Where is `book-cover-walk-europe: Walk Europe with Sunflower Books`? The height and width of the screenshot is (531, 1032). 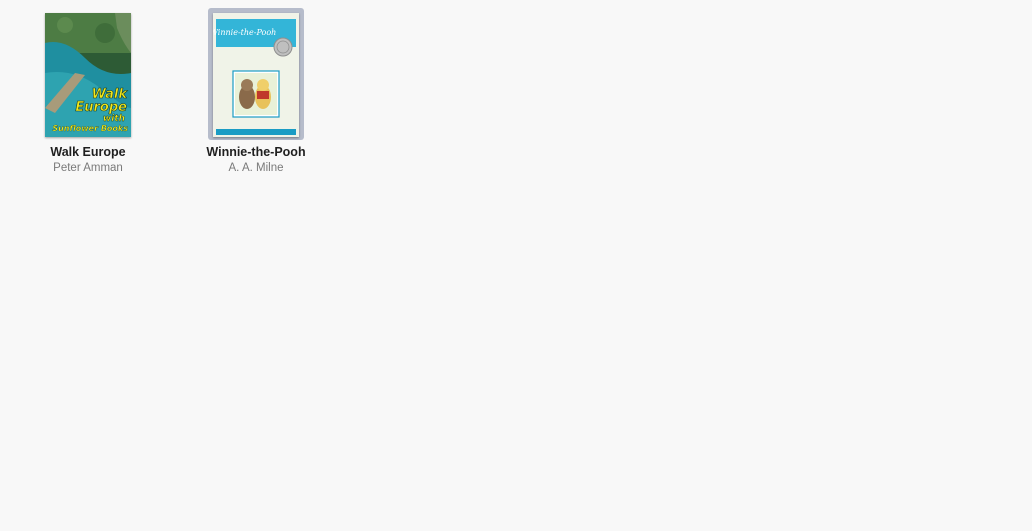
book-cover-walk-europe: Walk Europe with Sunflower Books is located at coordinates (88, 75).